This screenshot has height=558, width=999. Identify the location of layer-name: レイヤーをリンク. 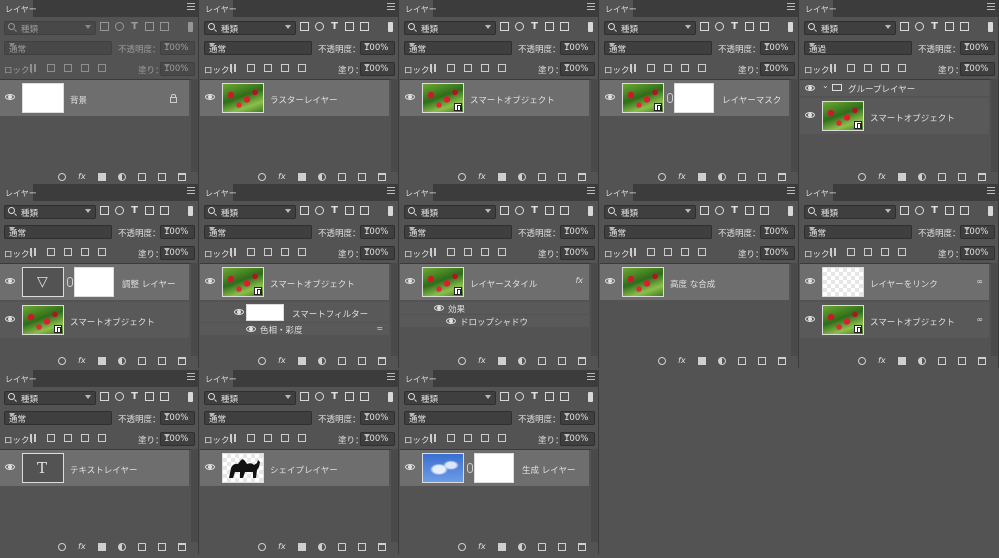
(904, 284).